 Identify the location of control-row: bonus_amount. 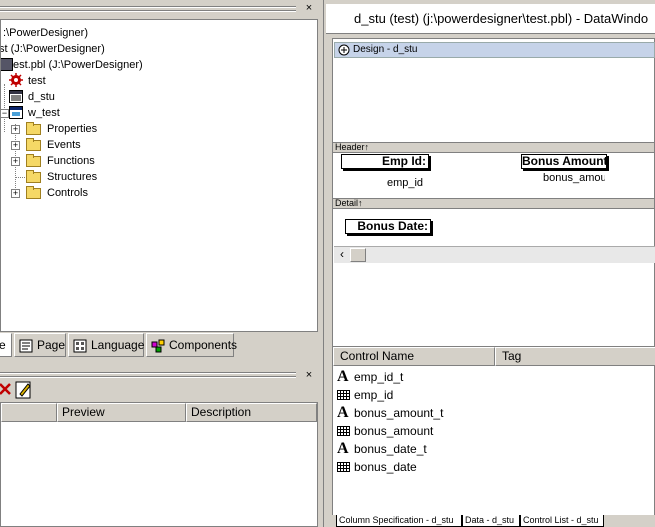
(385, 431).